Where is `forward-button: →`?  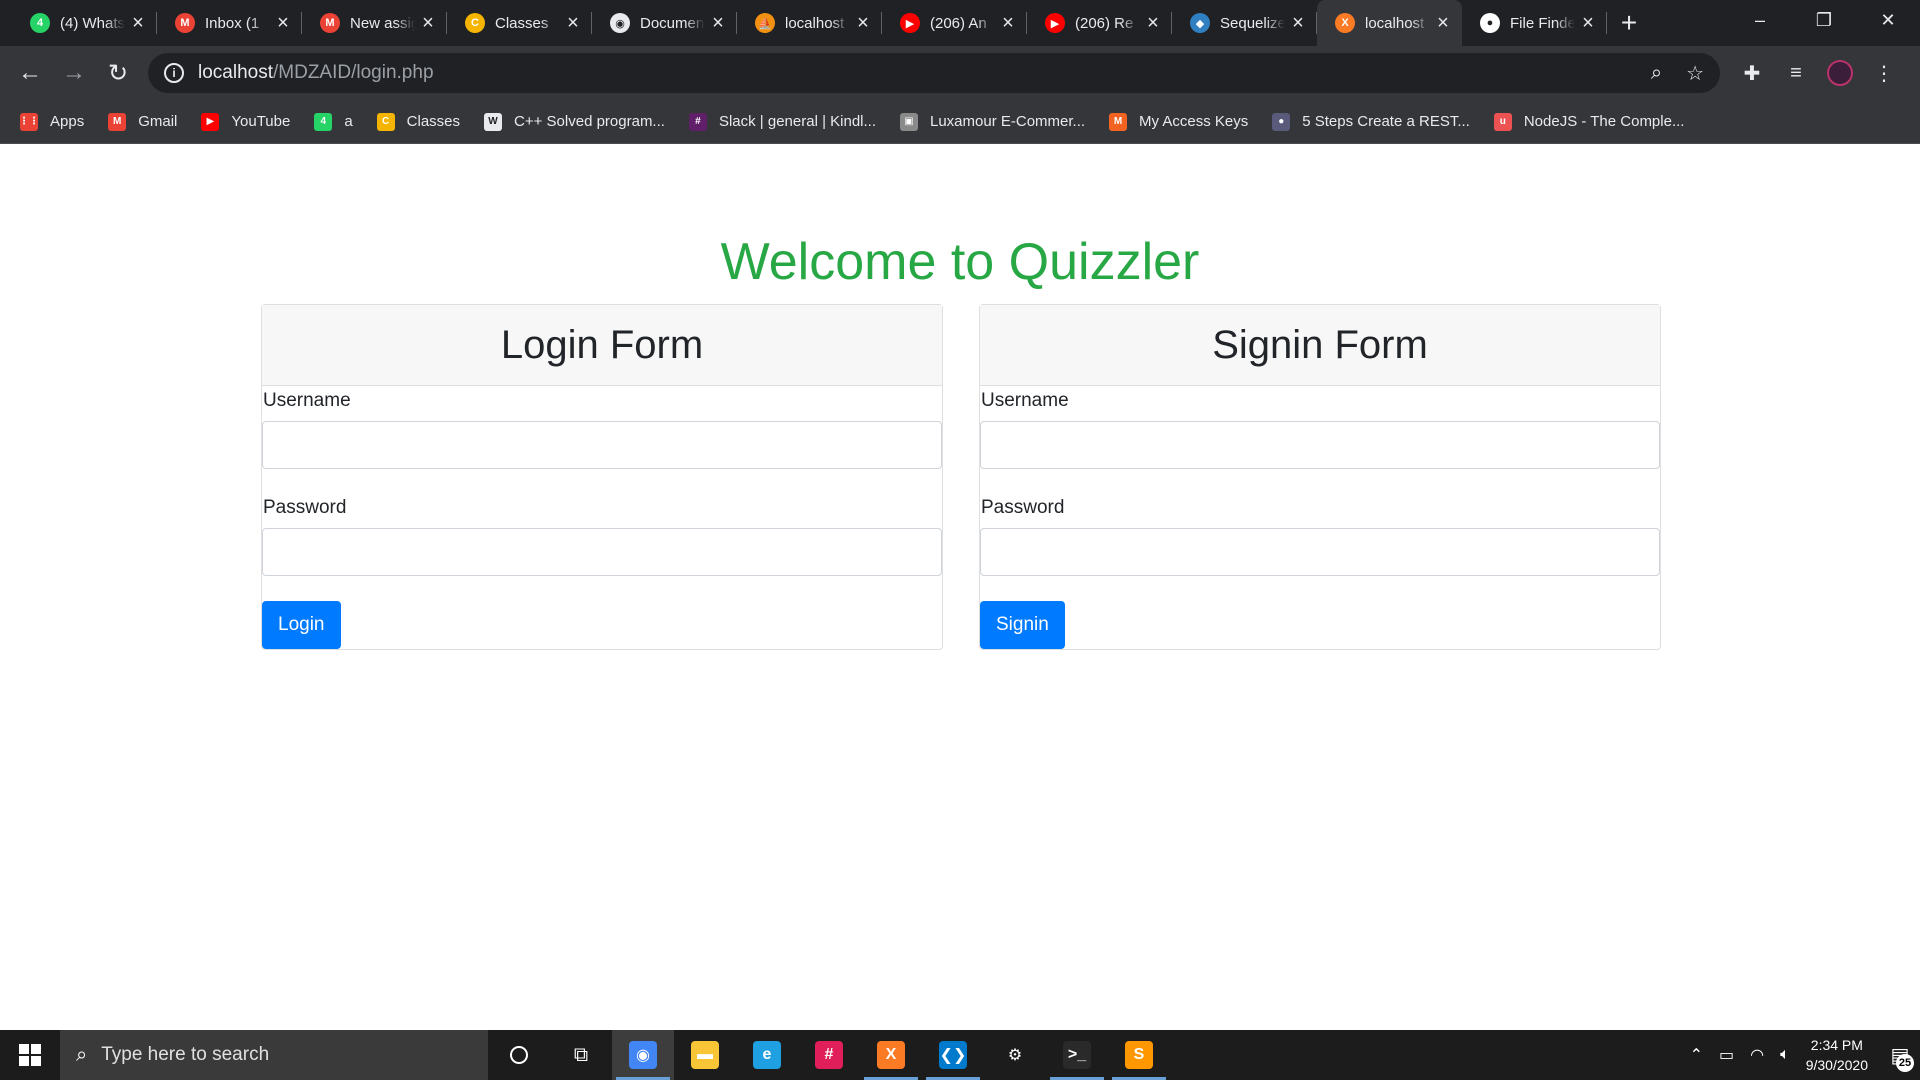
forward-button: → is located at coordinates (74, 73).